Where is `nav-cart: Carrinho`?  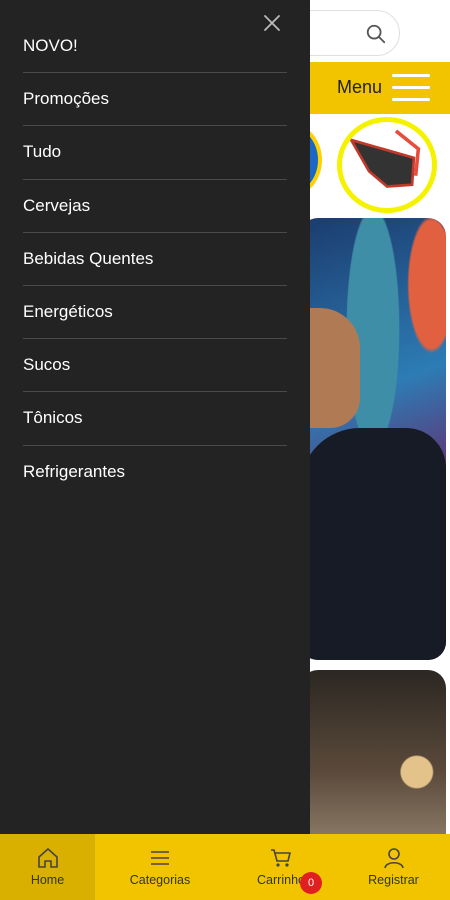 nav-cart: Carrinho is located at coordinates (281, 867).